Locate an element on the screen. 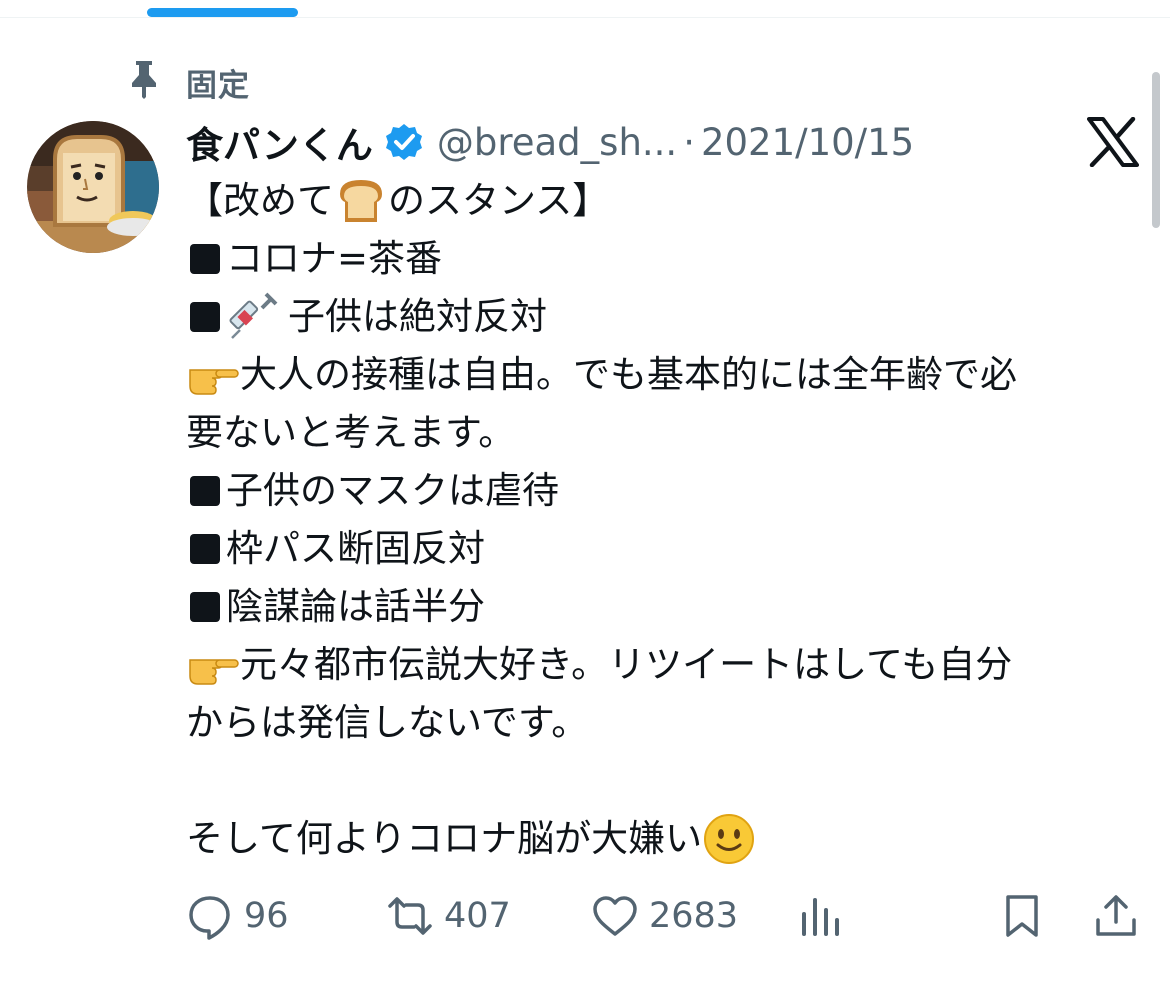  text-line: 子供は絶対反対 is located at coordinates (666, 317).